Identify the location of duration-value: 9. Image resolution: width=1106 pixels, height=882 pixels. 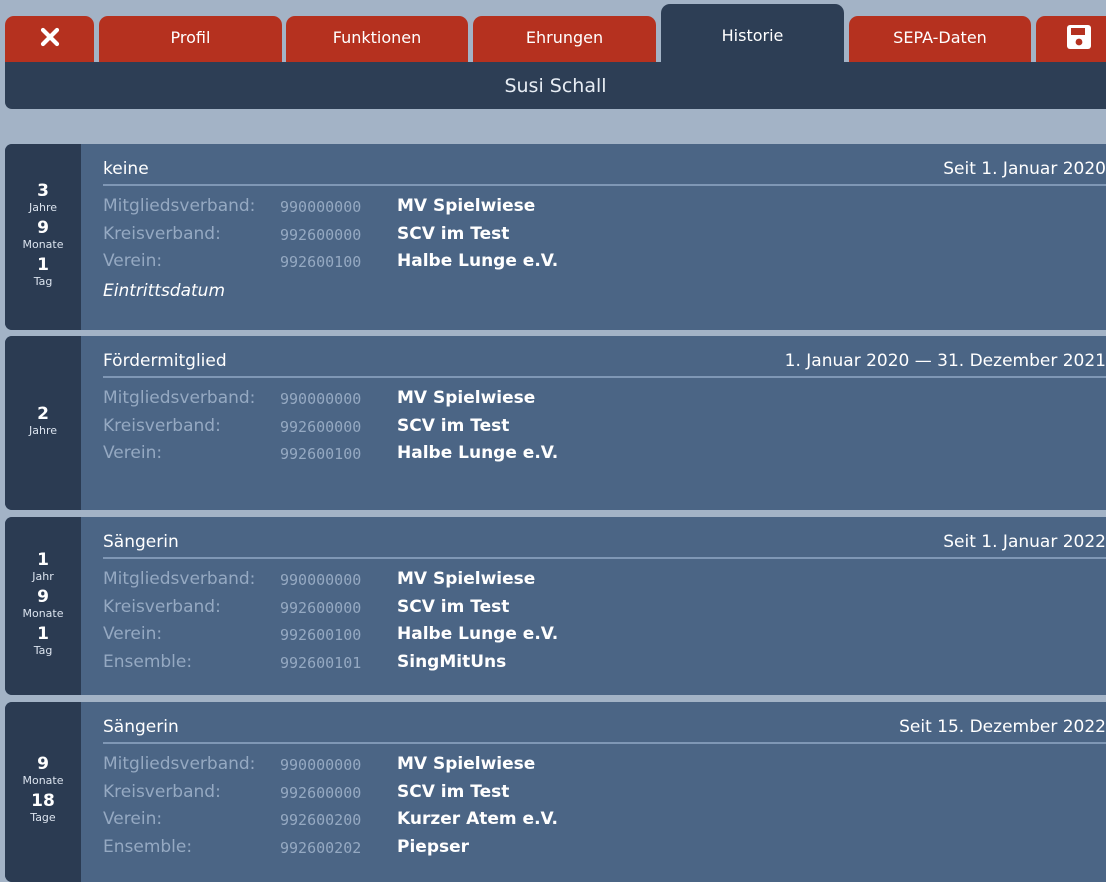
(43, 764).